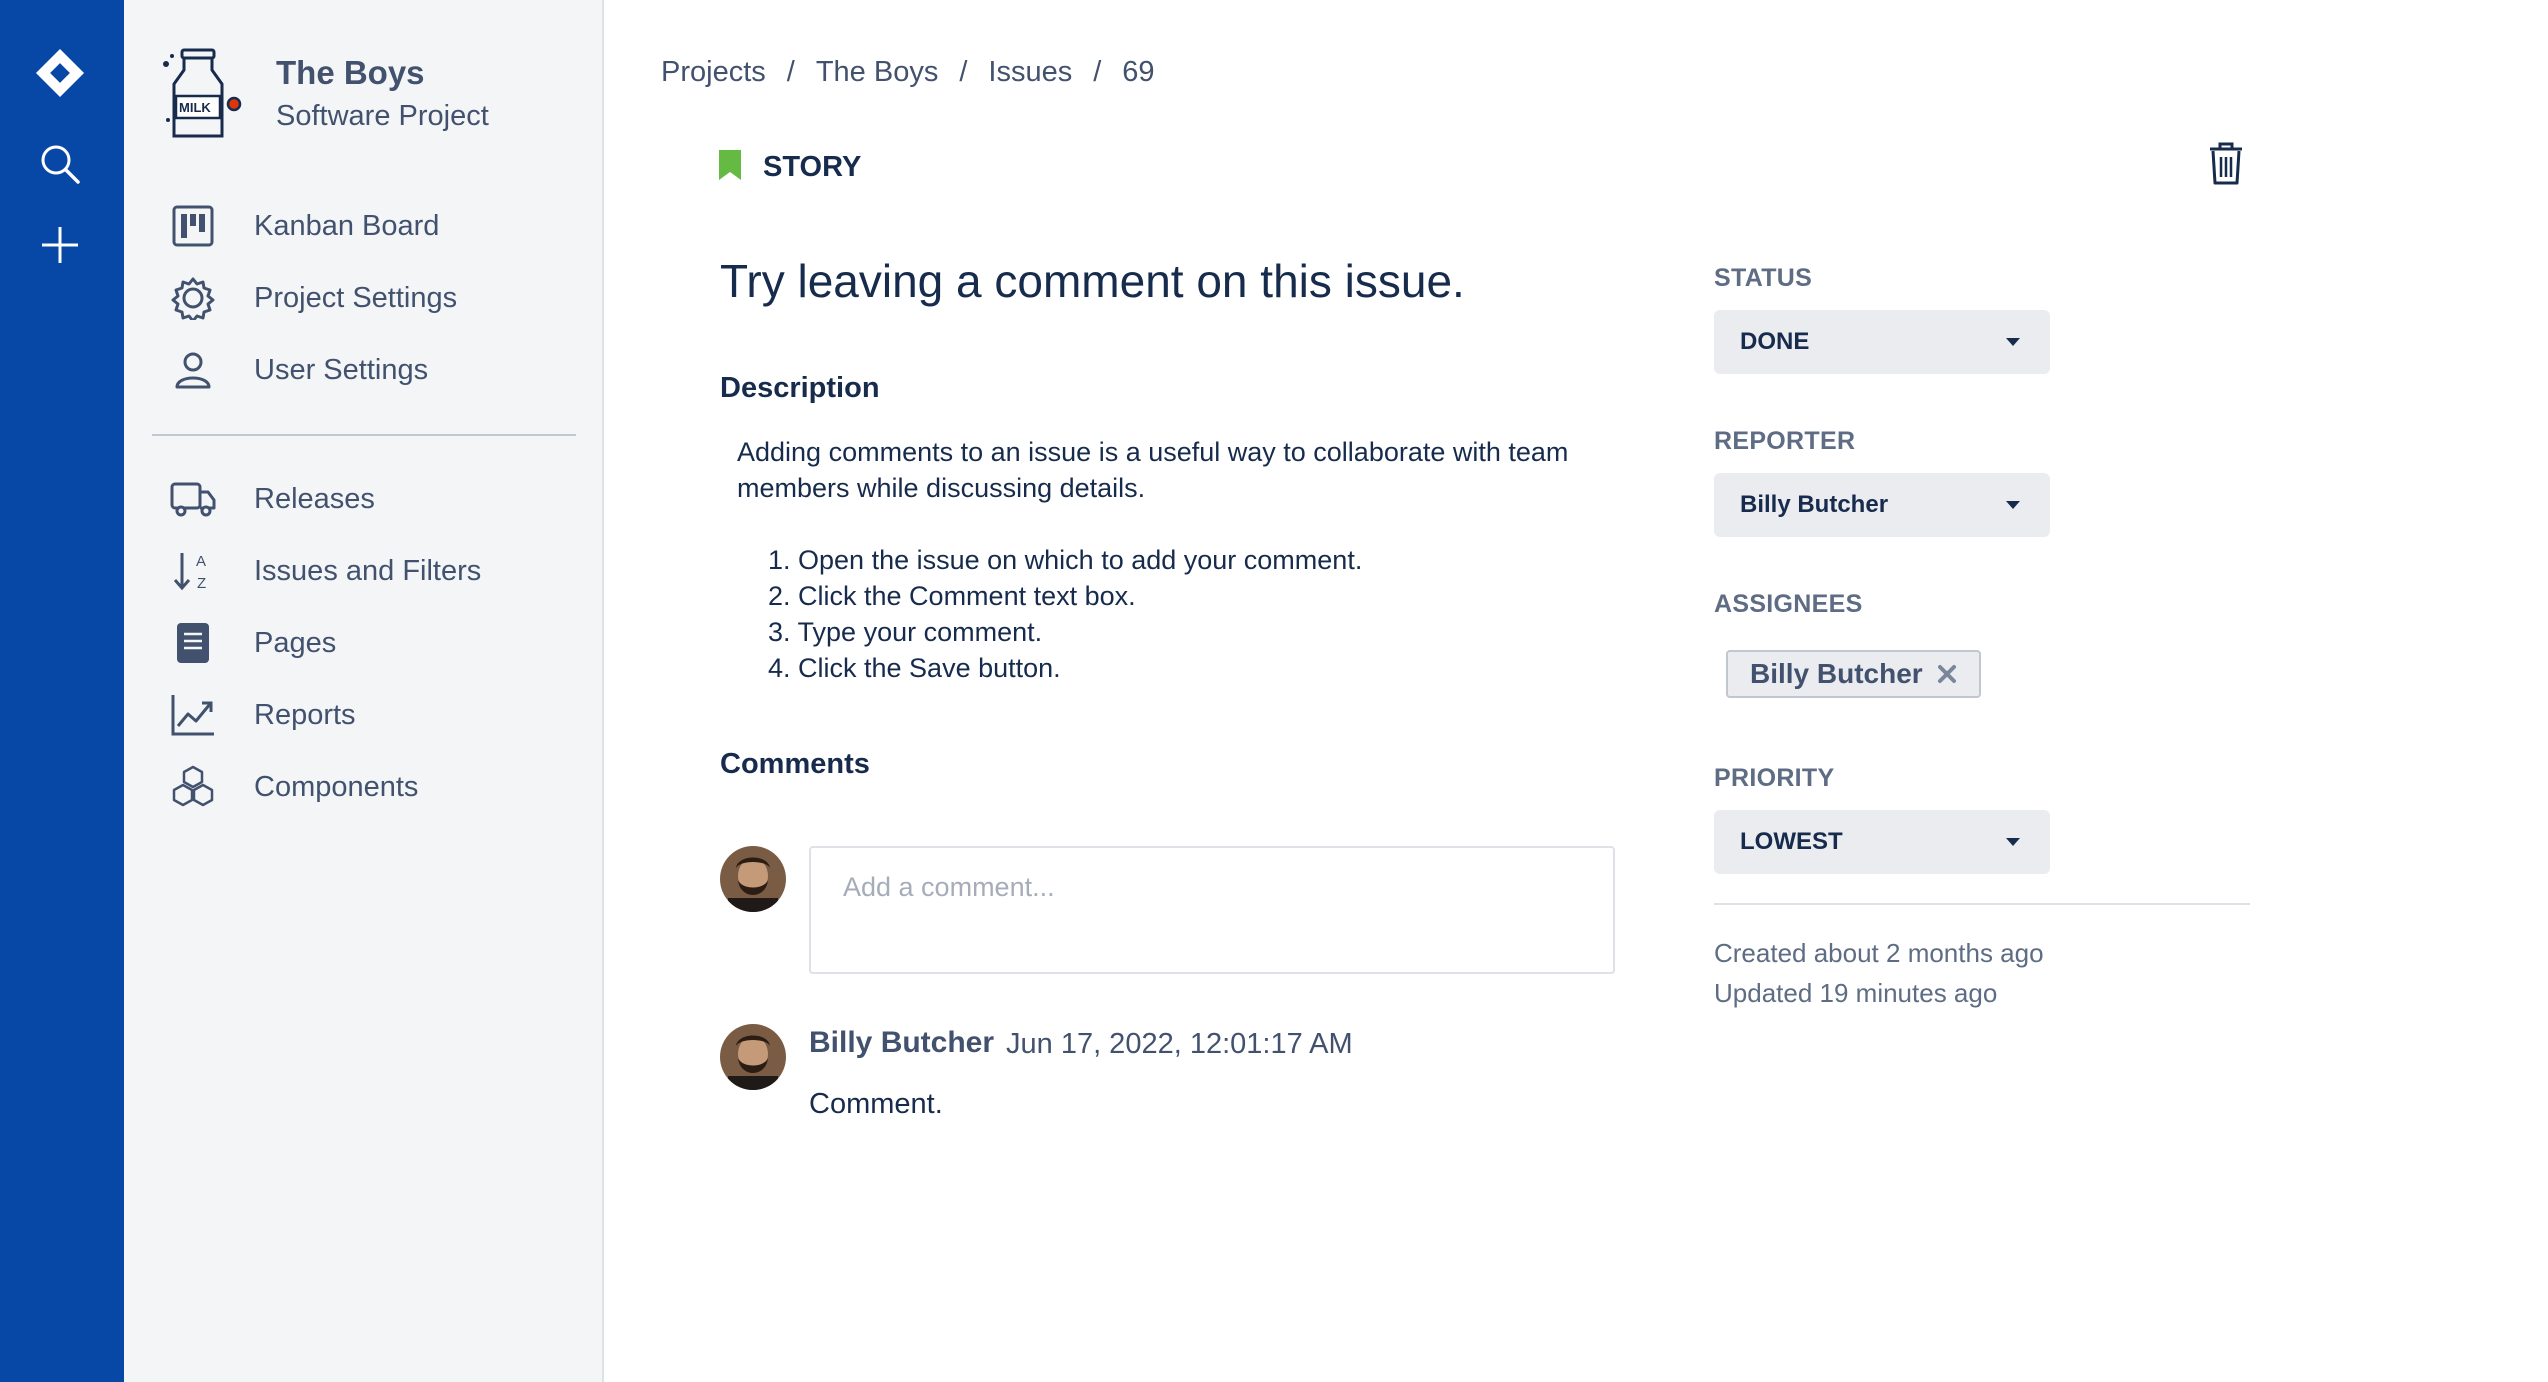  I want to click on reporter-label: REPORTER, so click(1785, 441).